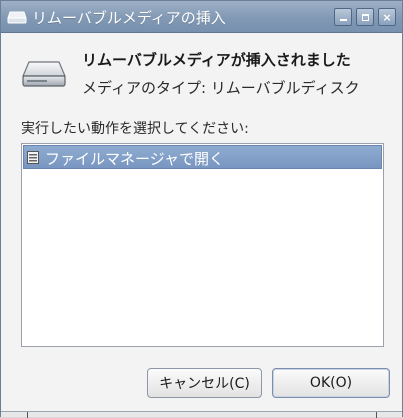 The image size is (403, 418). What do you see at coordinates (331, 383) in the screenshot?
I see `ok-button: OK(O)` at bounding box center [331, 383].